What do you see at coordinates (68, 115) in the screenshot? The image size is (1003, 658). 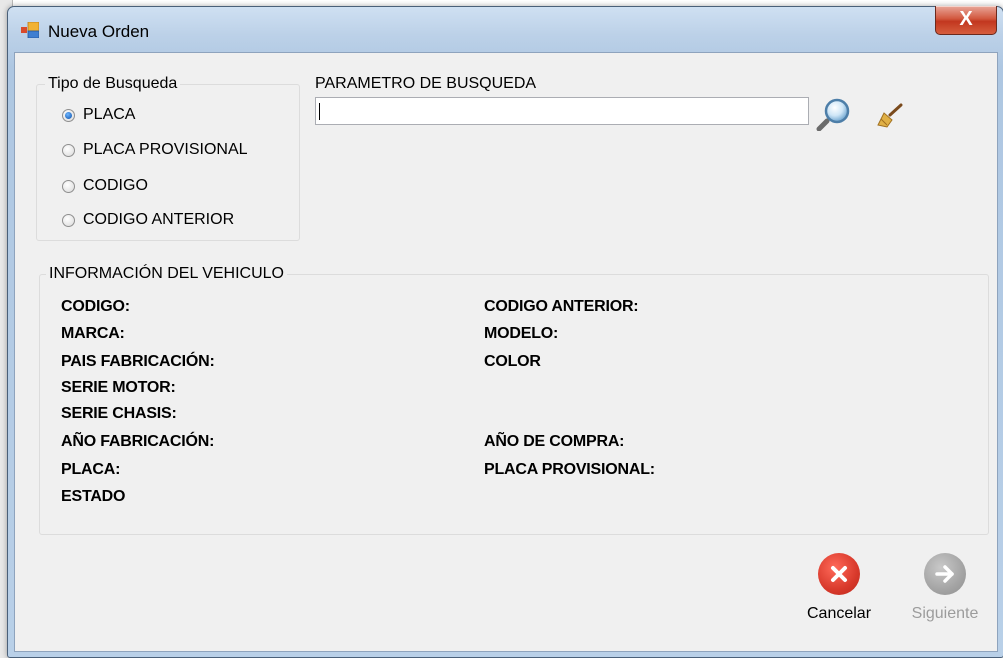 I see `radio-placa-indicator` at bounding box center [68, 115].